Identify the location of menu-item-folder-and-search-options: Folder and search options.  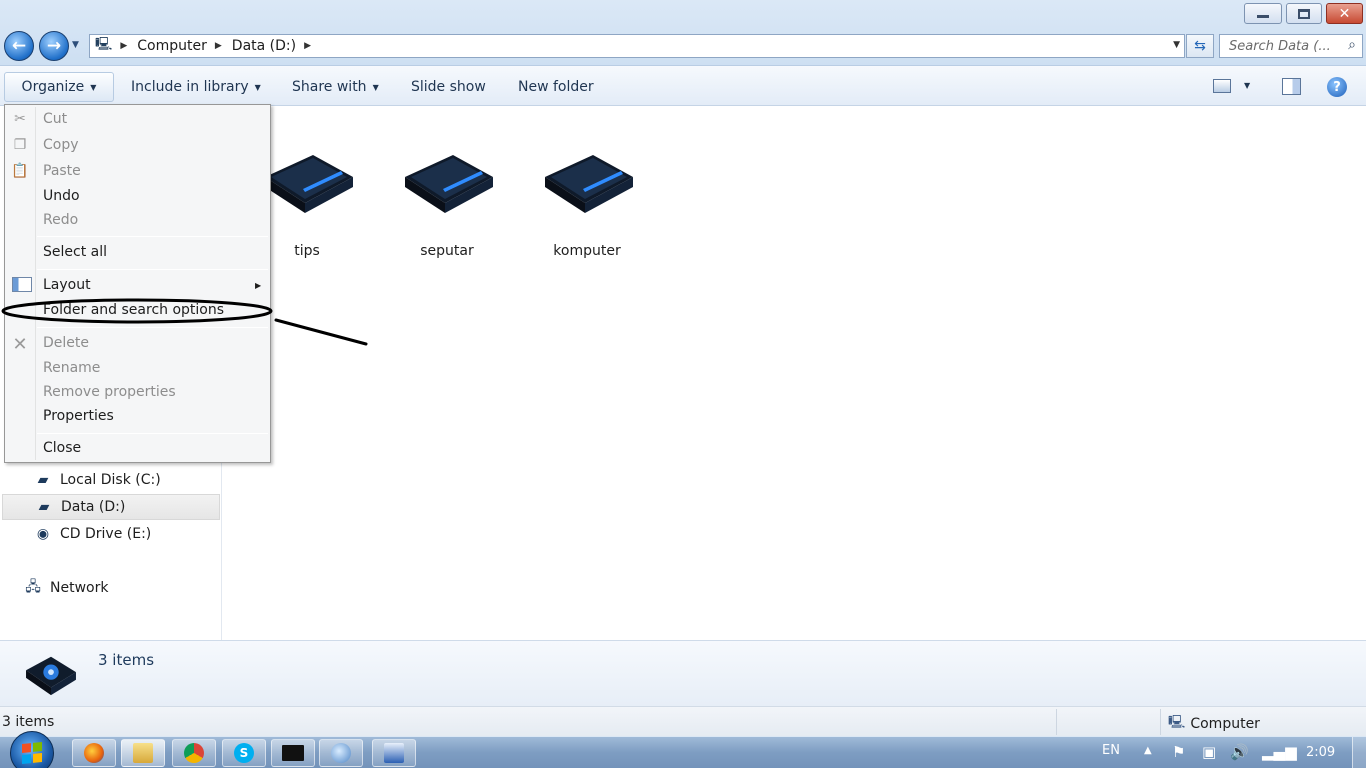
(133, 310).